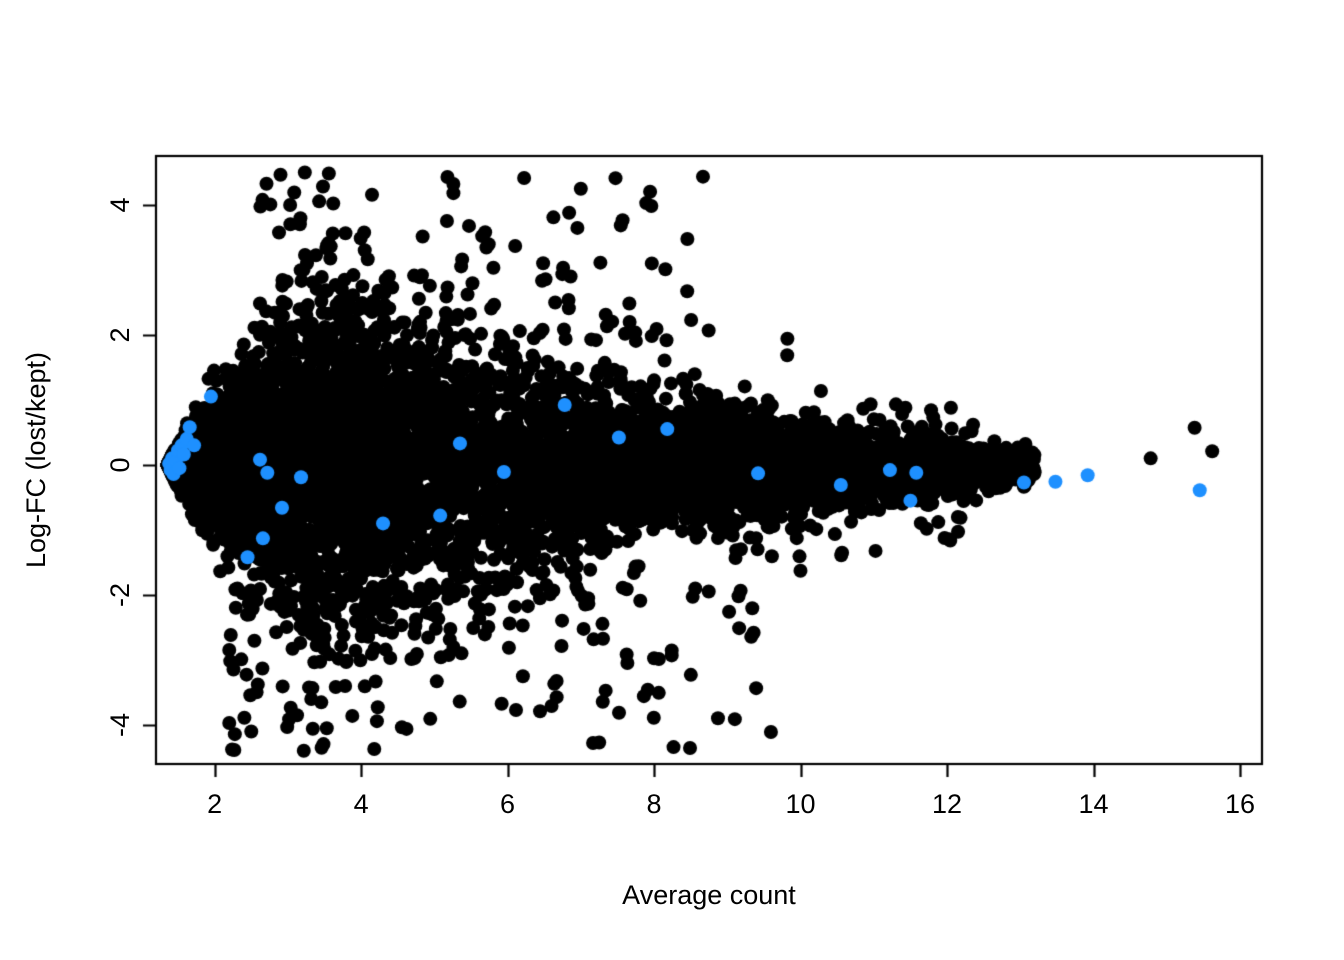 The image size is (1344, 960). I want to click on x-tick-label: 16, so click(1240, 804).